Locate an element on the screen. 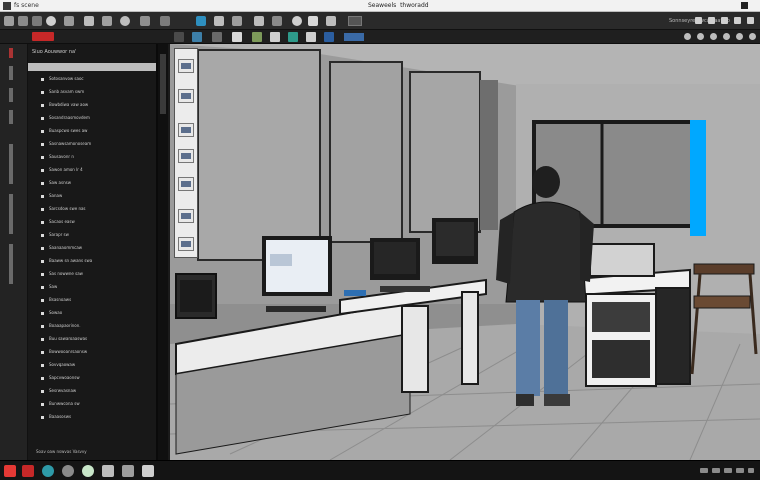  light-icon is located at coordinates (219, 21).